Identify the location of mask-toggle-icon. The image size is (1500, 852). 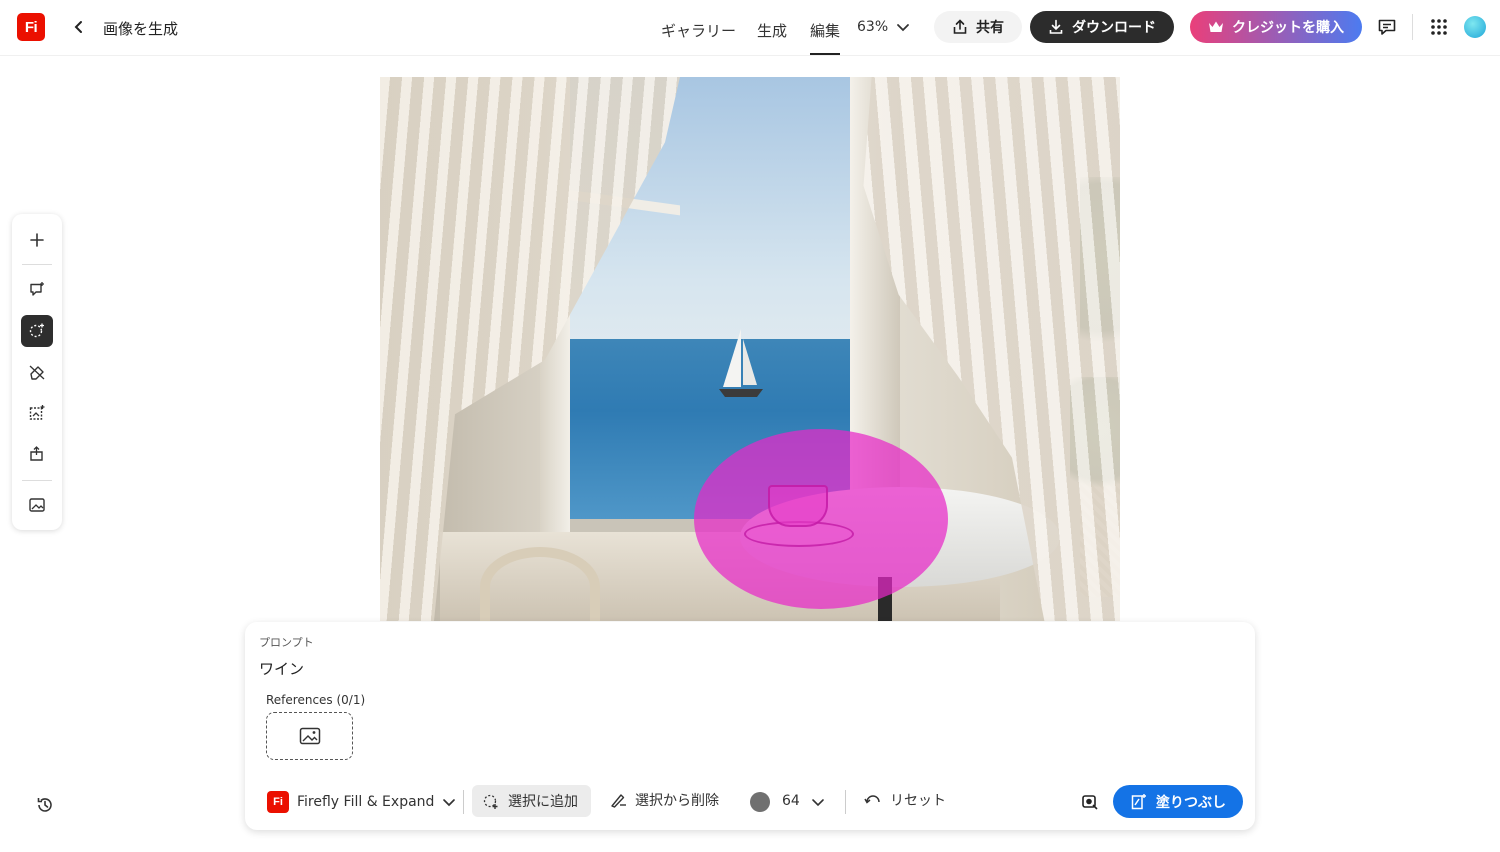
(1090, 802).